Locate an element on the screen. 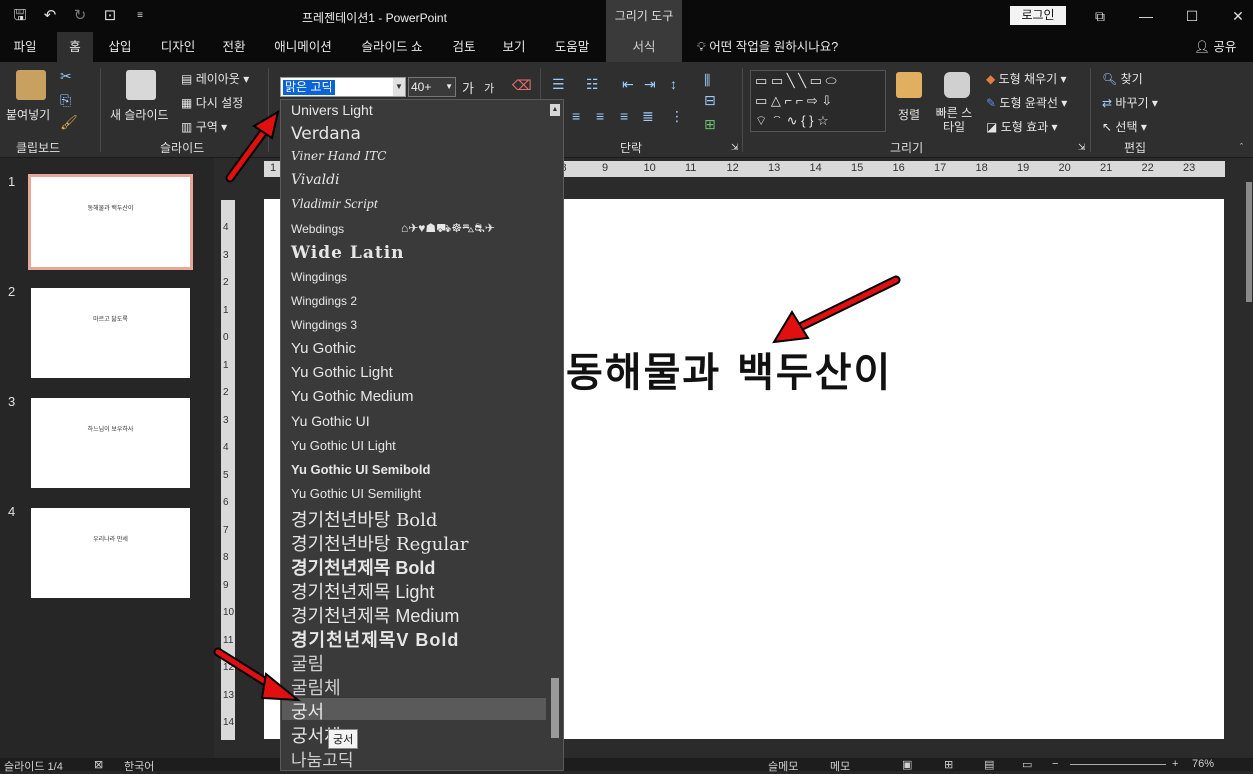 This screenshot has width=1253, height=774. slide-thumbnail-3: 하느님이 보우하사 is located at coordinates (110, 443).